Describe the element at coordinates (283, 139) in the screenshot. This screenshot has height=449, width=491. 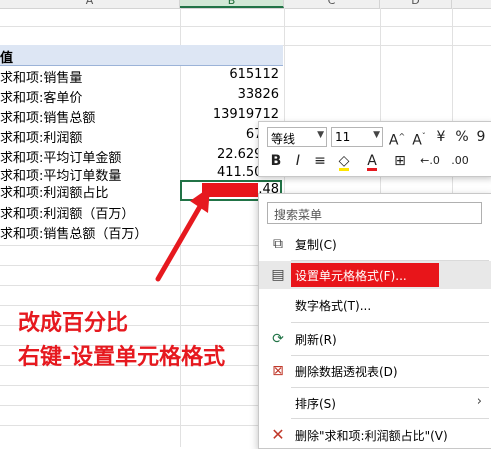
I see `font-name-value: 等线` at that location.